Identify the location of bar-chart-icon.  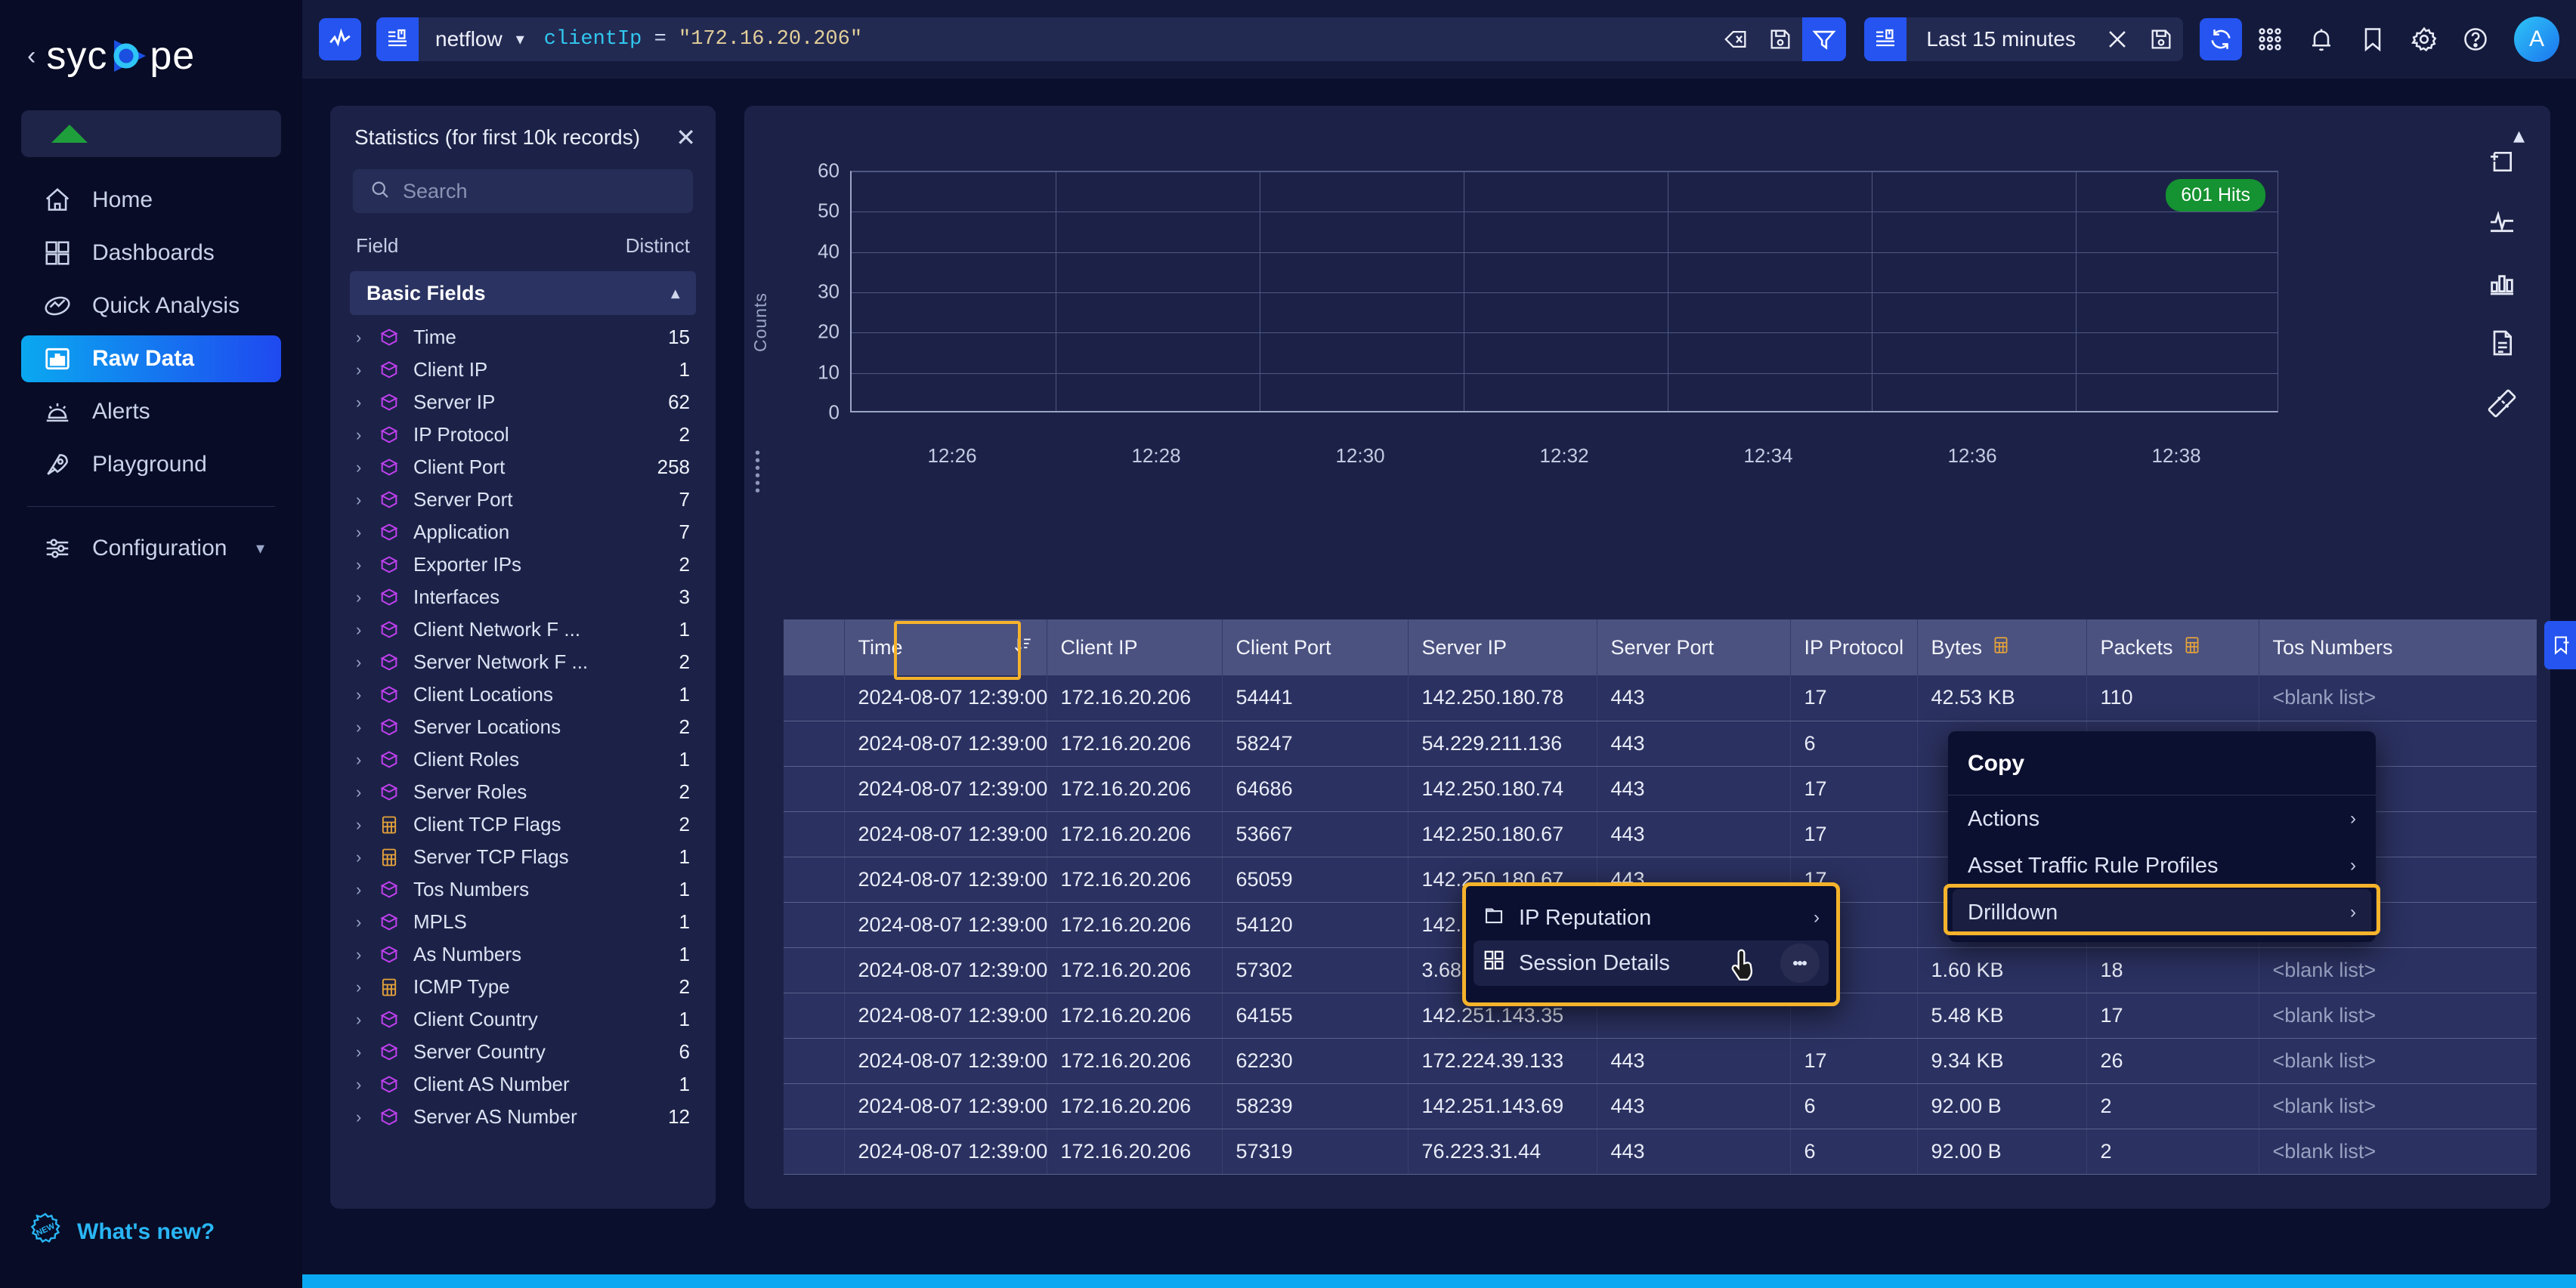
(2502, 282).